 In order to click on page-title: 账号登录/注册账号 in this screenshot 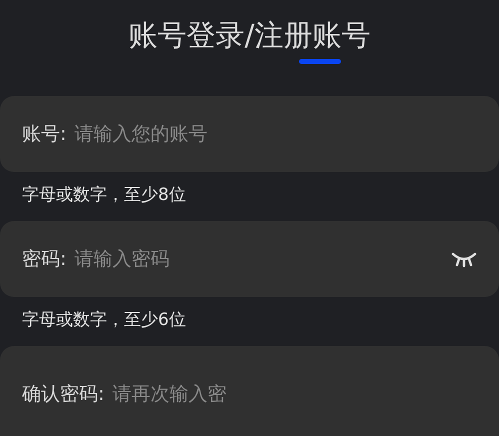, I will do `click(249, 35)`.